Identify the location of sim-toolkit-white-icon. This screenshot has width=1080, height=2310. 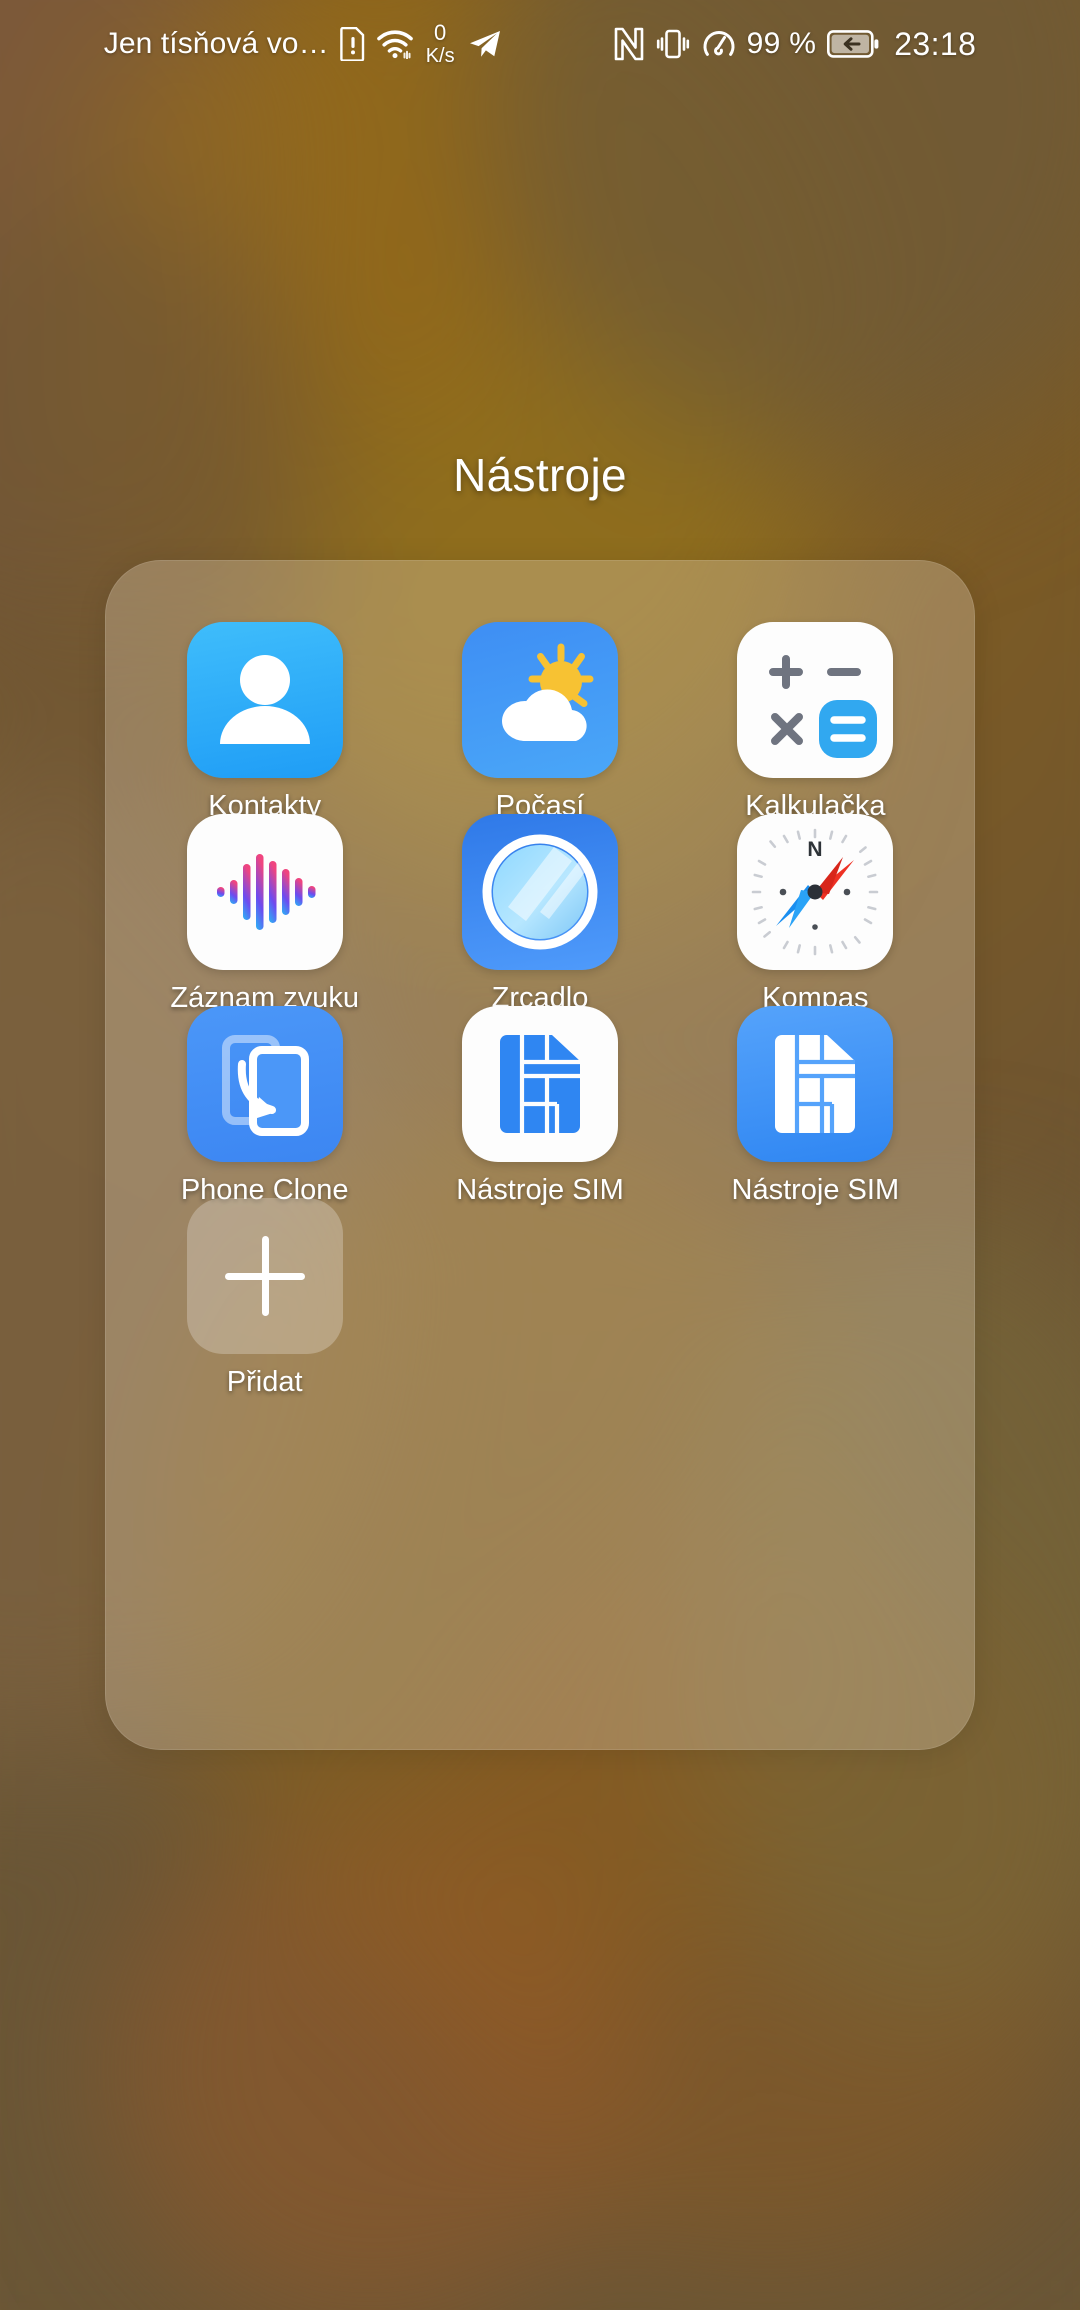
(539, 1084).